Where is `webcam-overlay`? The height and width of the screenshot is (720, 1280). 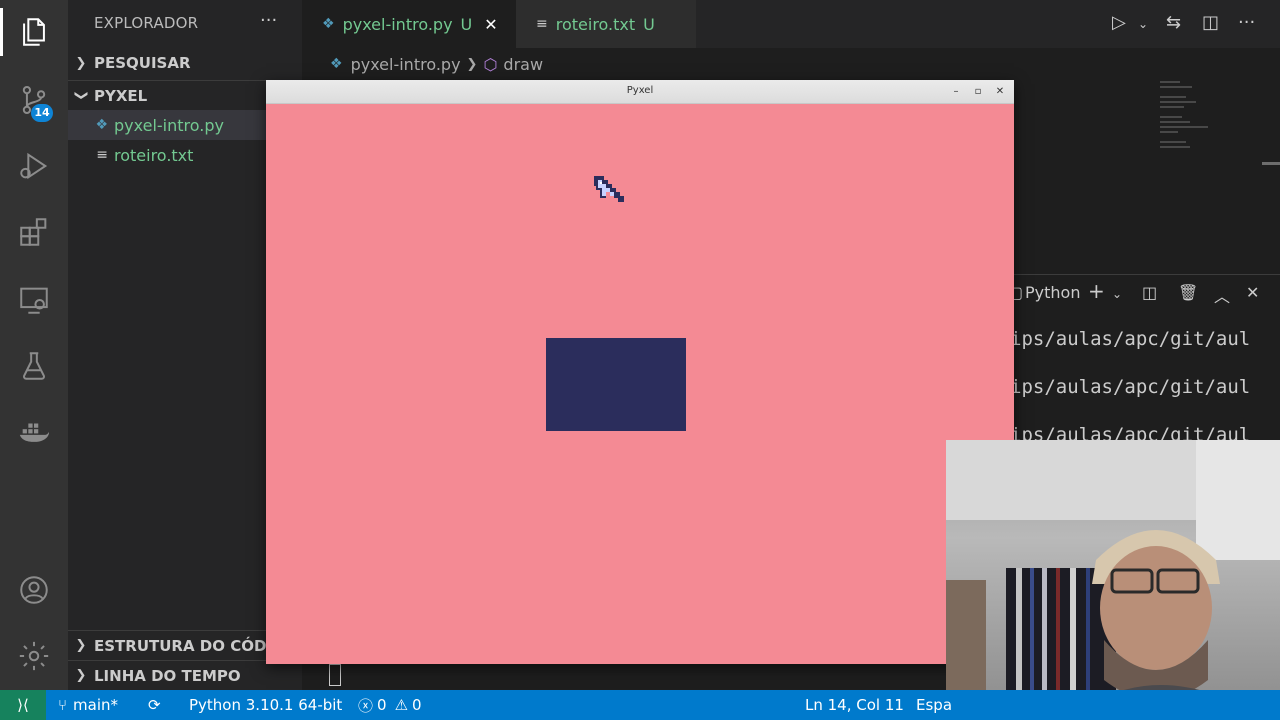
webcam-overlay is located at coordinates (1113, 580).